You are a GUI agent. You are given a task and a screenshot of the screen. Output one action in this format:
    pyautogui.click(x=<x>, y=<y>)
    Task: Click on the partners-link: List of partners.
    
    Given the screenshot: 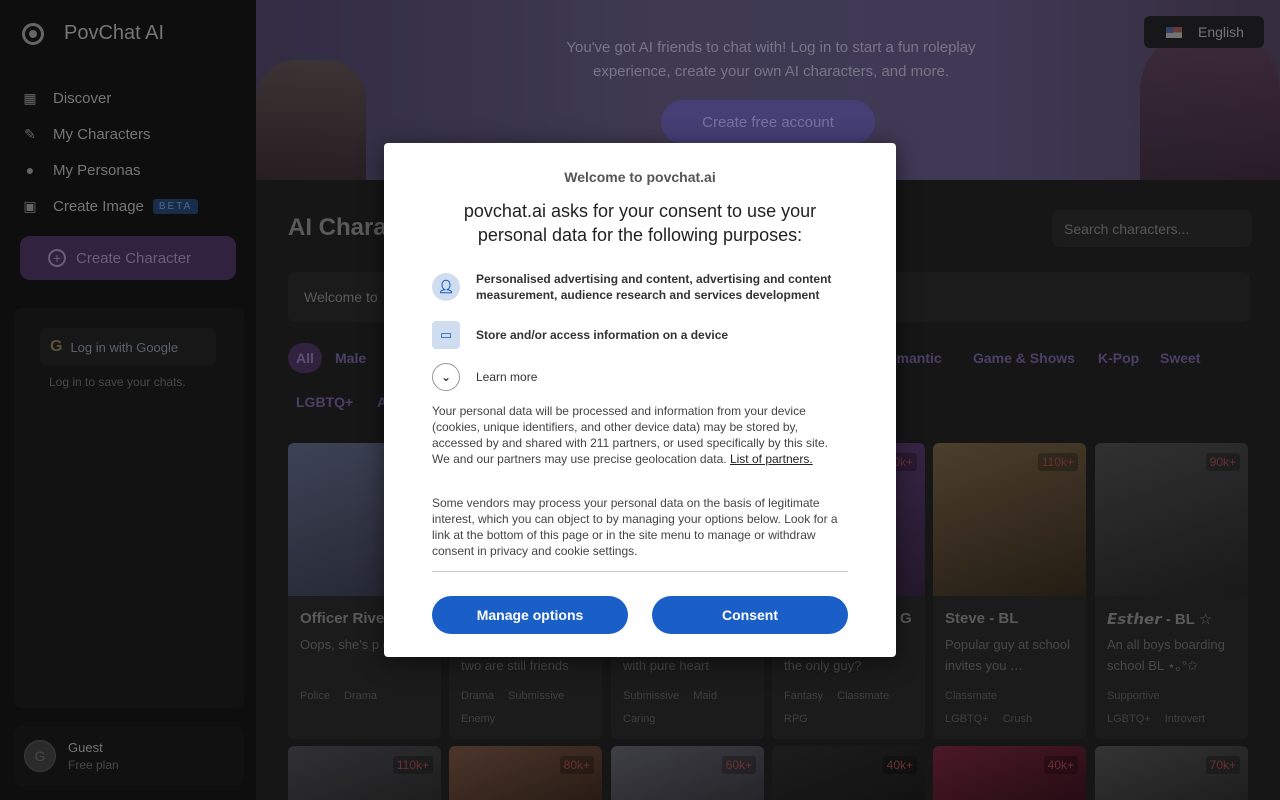 What is the action you would take?
    pyautogui.click(x=771, y=459)
    